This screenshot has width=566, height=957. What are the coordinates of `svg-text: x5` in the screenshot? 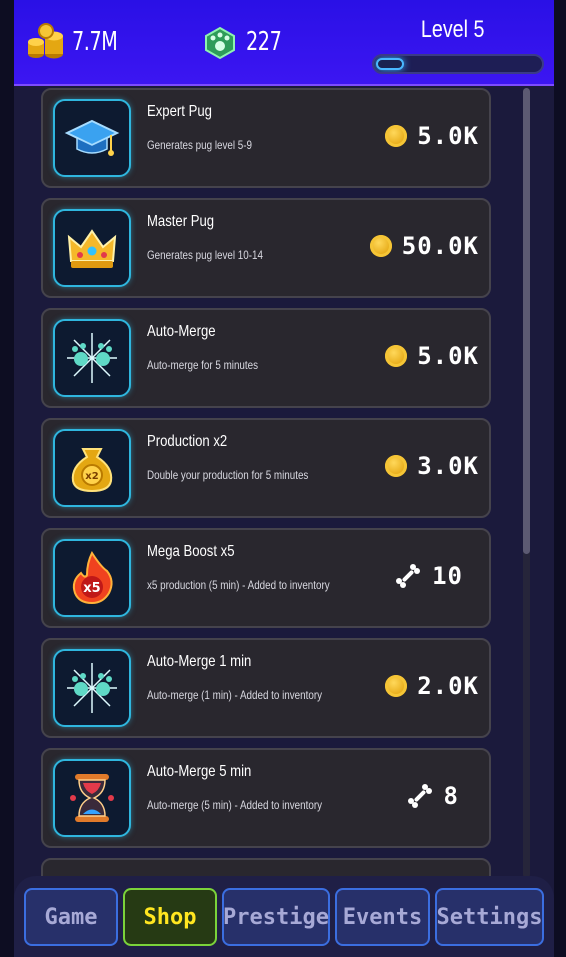 It's located at (91, 588).